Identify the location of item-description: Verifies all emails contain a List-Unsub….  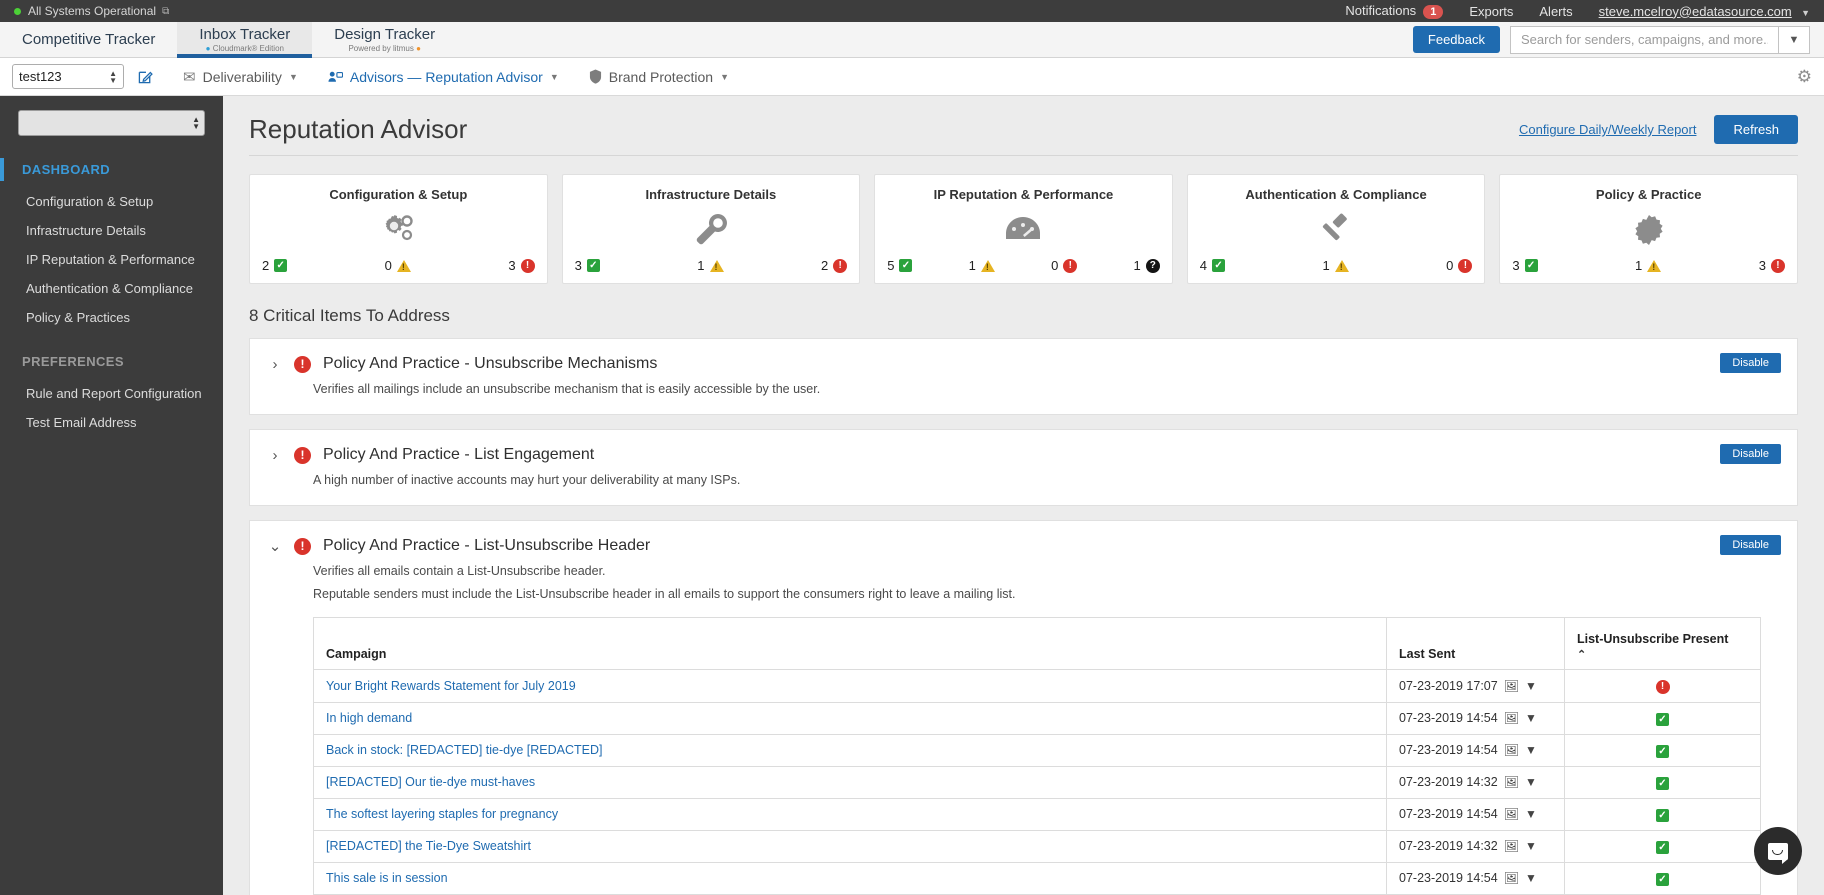
(459, 571).